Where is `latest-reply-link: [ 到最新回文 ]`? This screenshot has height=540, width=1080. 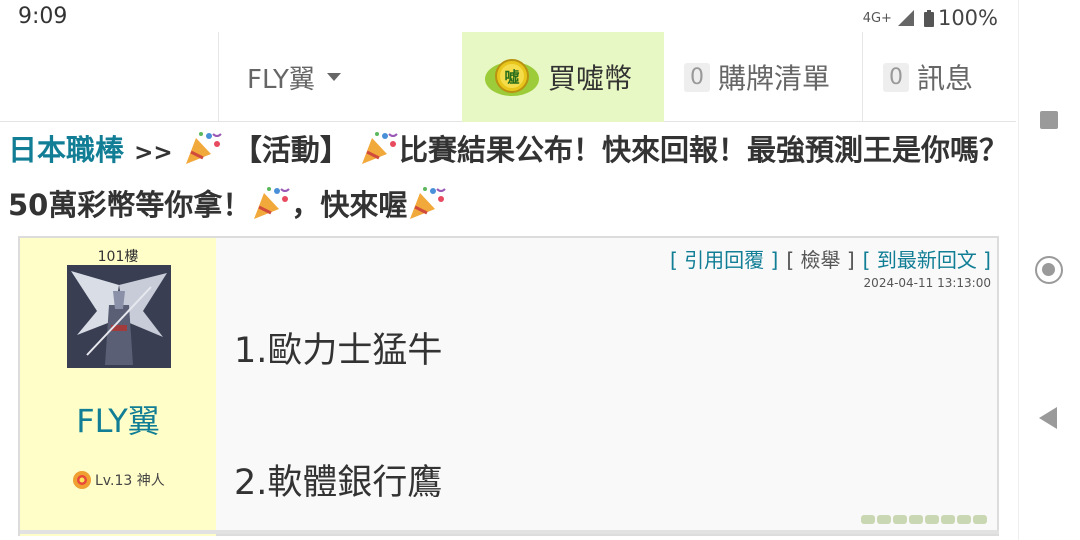
latest-reply-link: [ 到最新回文 ] is located at coordinates (927, 258).